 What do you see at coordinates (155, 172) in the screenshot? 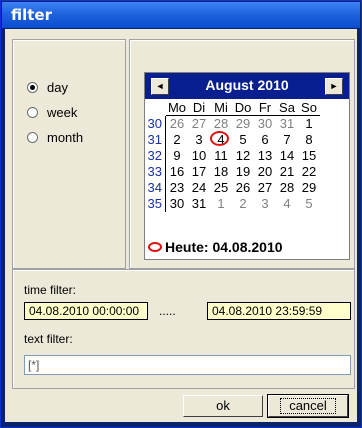
I see `week-number: 33` at bounding box center [155, 172].